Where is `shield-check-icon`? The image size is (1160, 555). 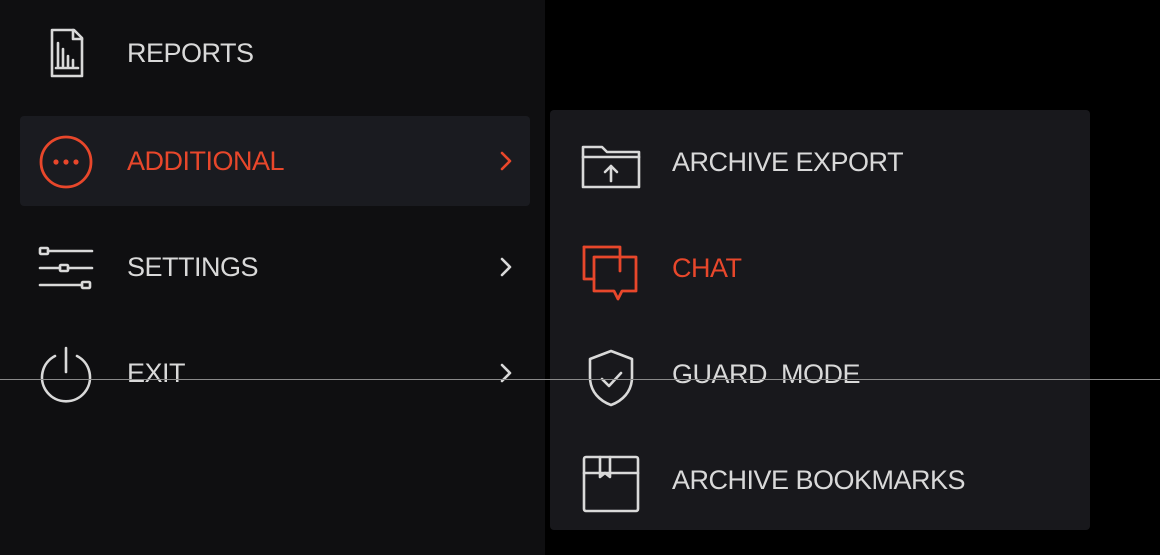
shield-check-icon is located at coordinates (611, 378).